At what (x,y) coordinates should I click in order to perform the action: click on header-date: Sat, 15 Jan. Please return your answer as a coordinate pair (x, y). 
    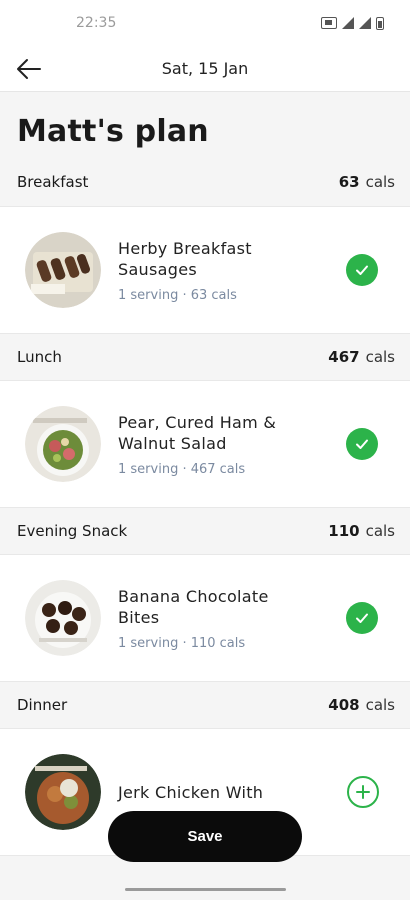
    Looking at the image, I should click on (205, 68).